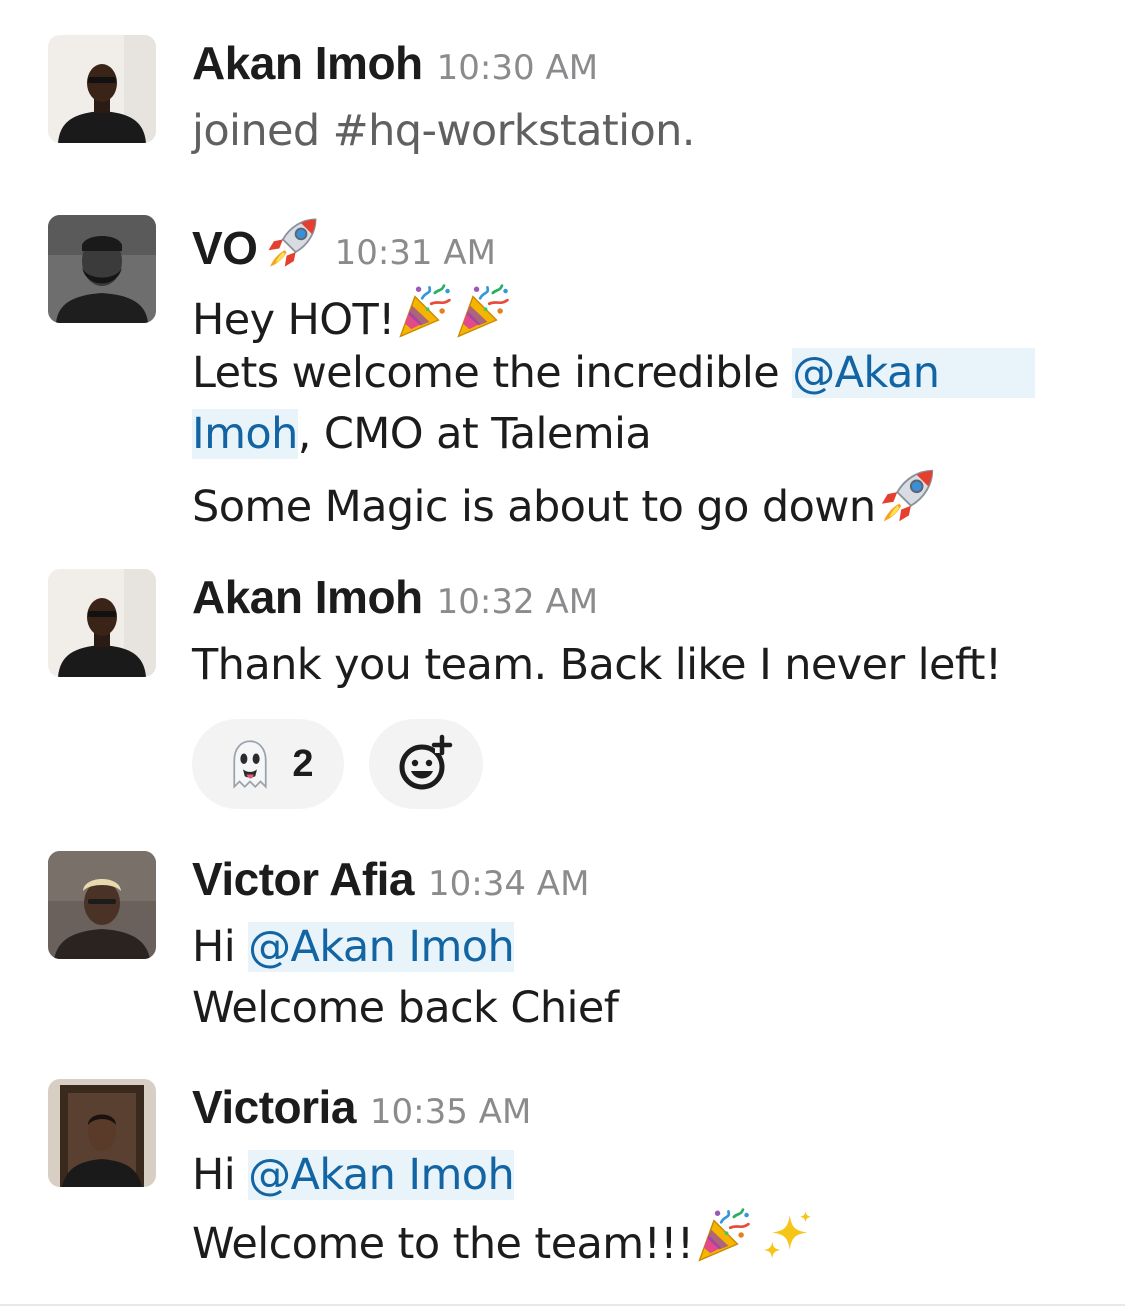  I want to click on avatar-victor-afia, so click(102, 905).